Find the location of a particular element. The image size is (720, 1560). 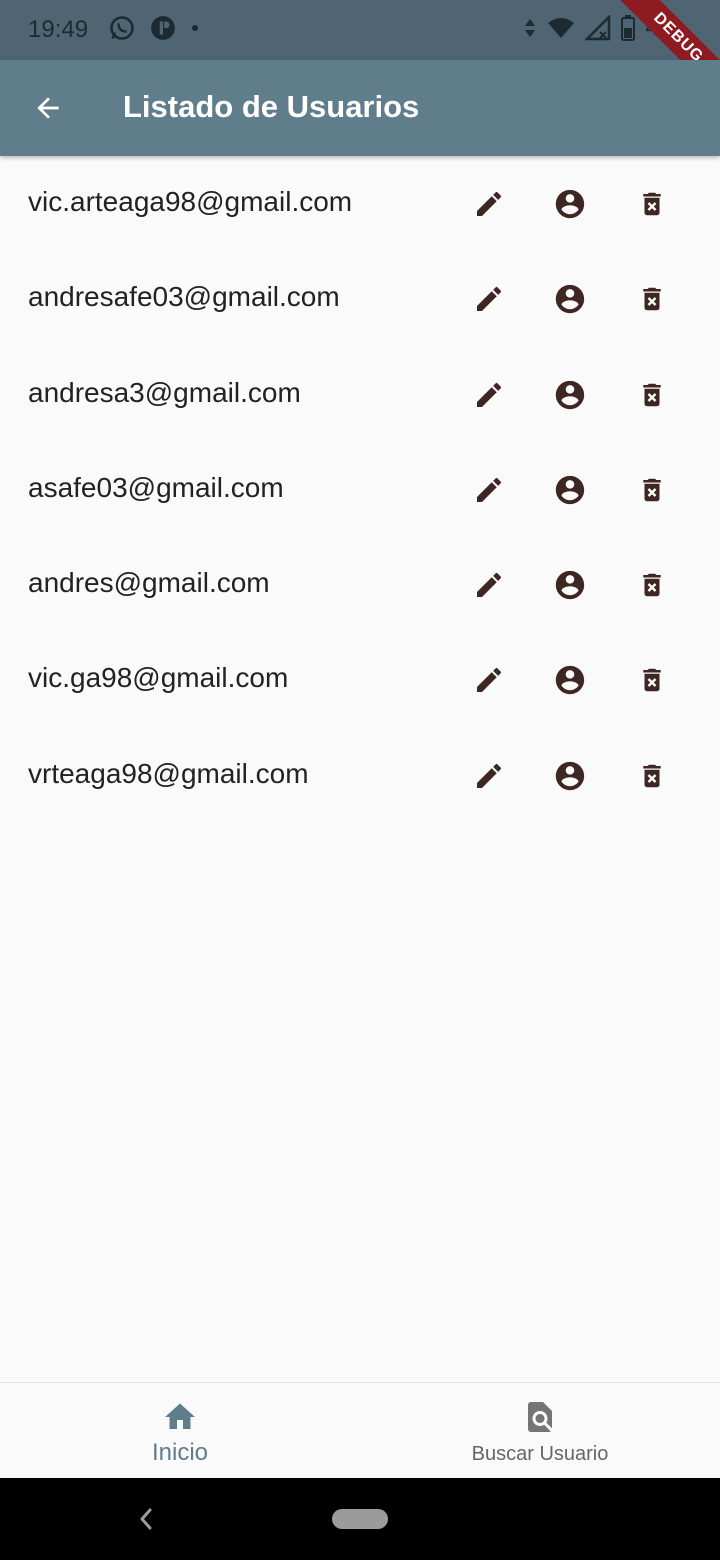

nav-item-inicio: Inicio is located at coordinates (180, 1431).